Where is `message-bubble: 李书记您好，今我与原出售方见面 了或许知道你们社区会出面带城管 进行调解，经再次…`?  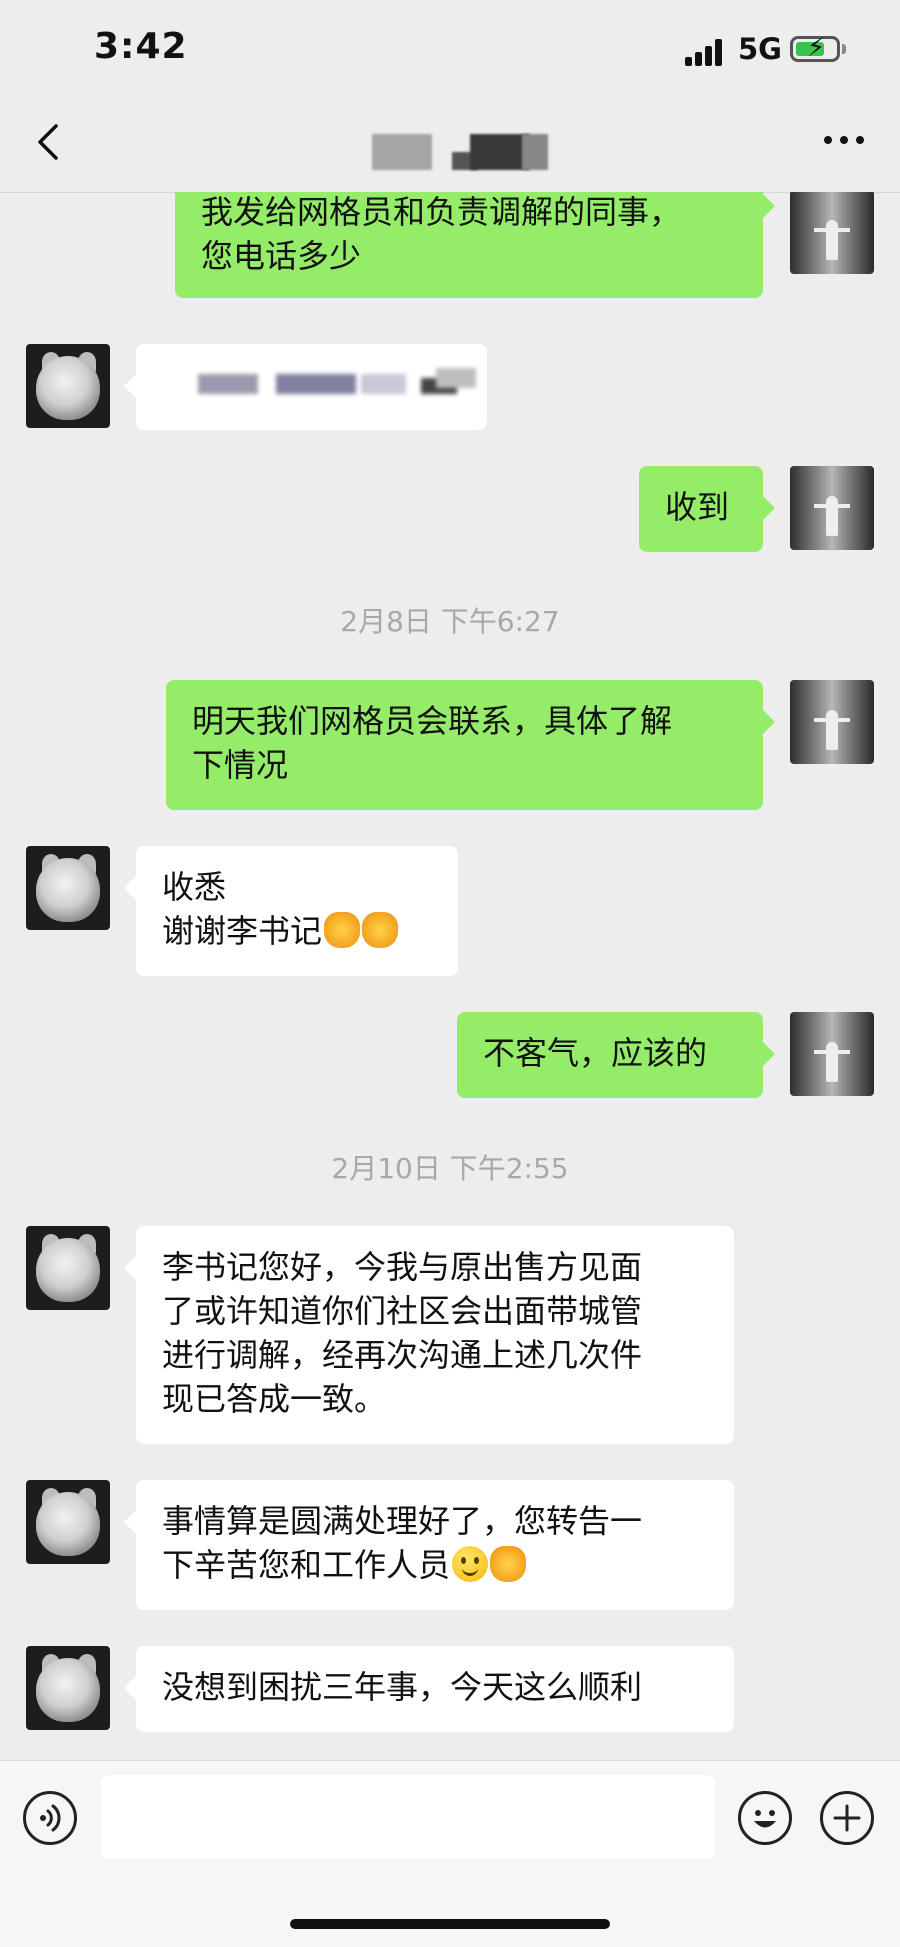 message-bubble: 李书记您好，今我与原出售方见面 了或许知道你们社区会出面带城管 进行调解，经再次… is located at coordinates (429, 1335).